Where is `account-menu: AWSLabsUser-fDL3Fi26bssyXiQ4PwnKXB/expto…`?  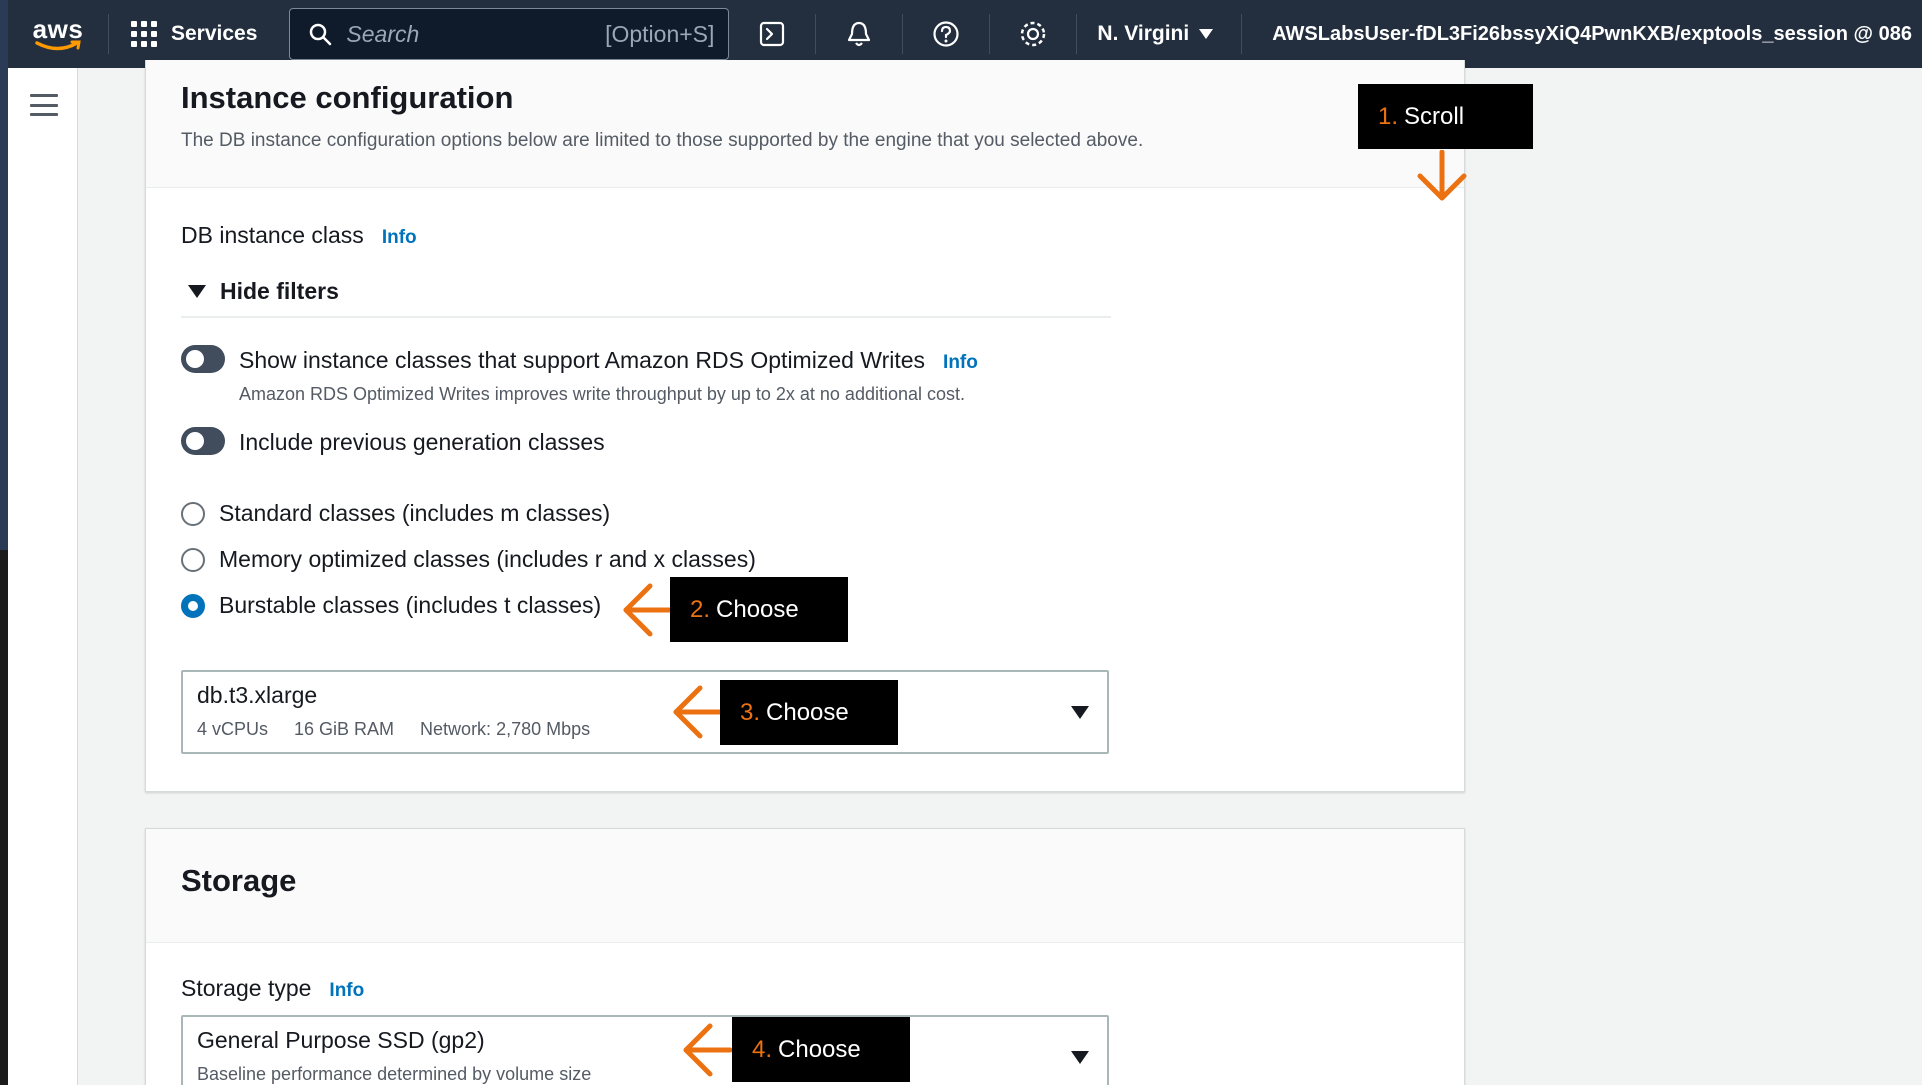 account-menu: AWSLabsUser-fDL3Fi26bssyXiQ4PwnKXB/expto… is located at coordinates (1582, 34).